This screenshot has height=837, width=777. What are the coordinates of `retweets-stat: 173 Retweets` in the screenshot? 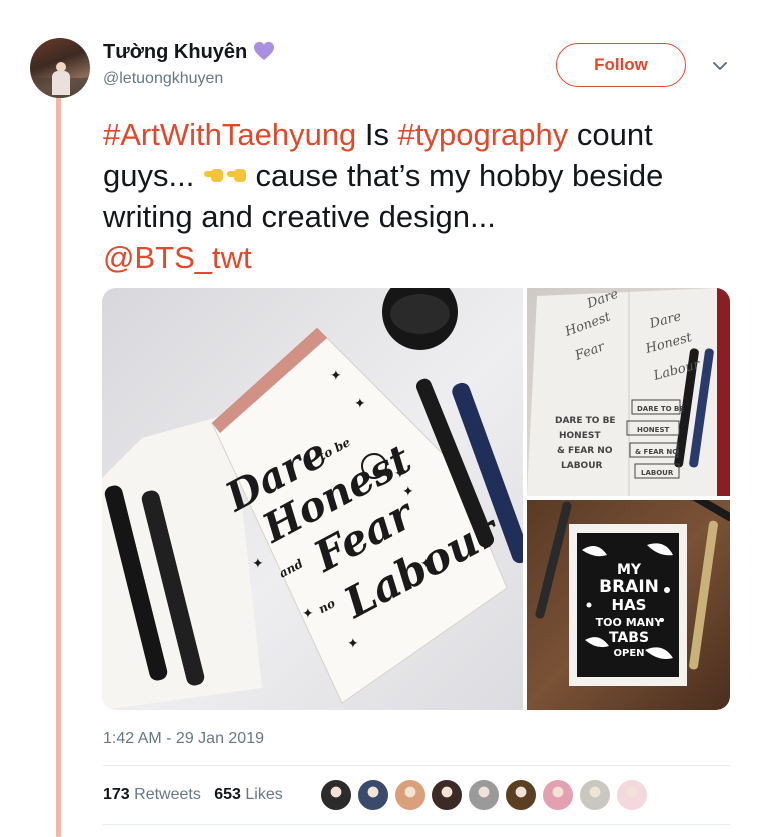 It's located at (152, 794).